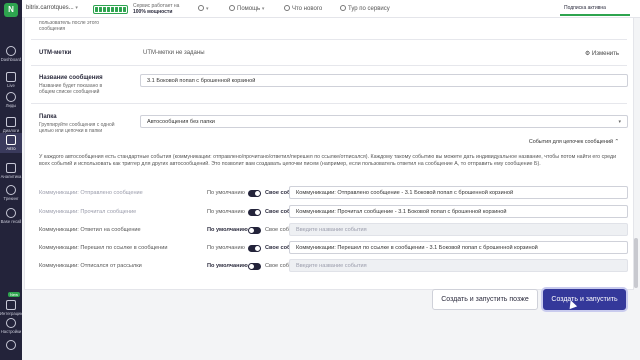  I want to click on dashboard-icon, so click(11, 51).